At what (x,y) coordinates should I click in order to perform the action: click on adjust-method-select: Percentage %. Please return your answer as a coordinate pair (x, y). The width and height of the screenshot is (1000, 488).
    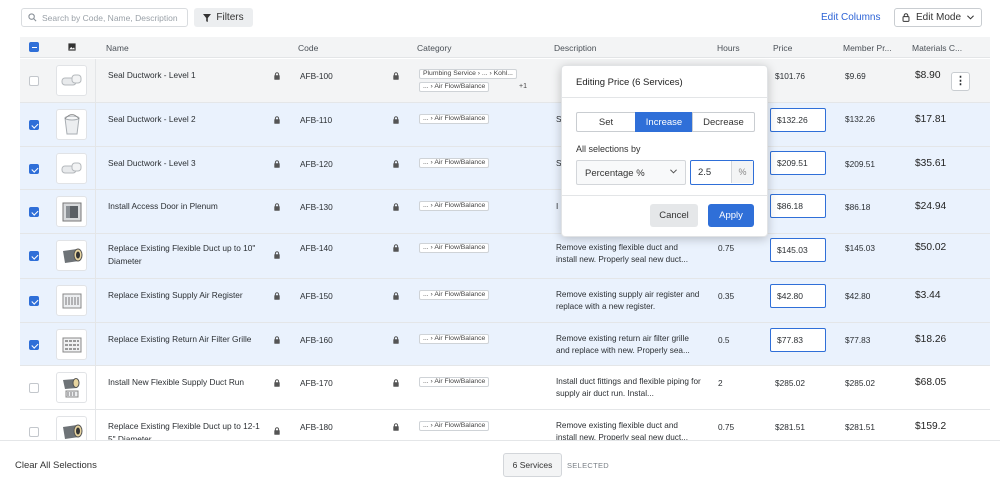
    Looking at the image, I should click on (631, 172).